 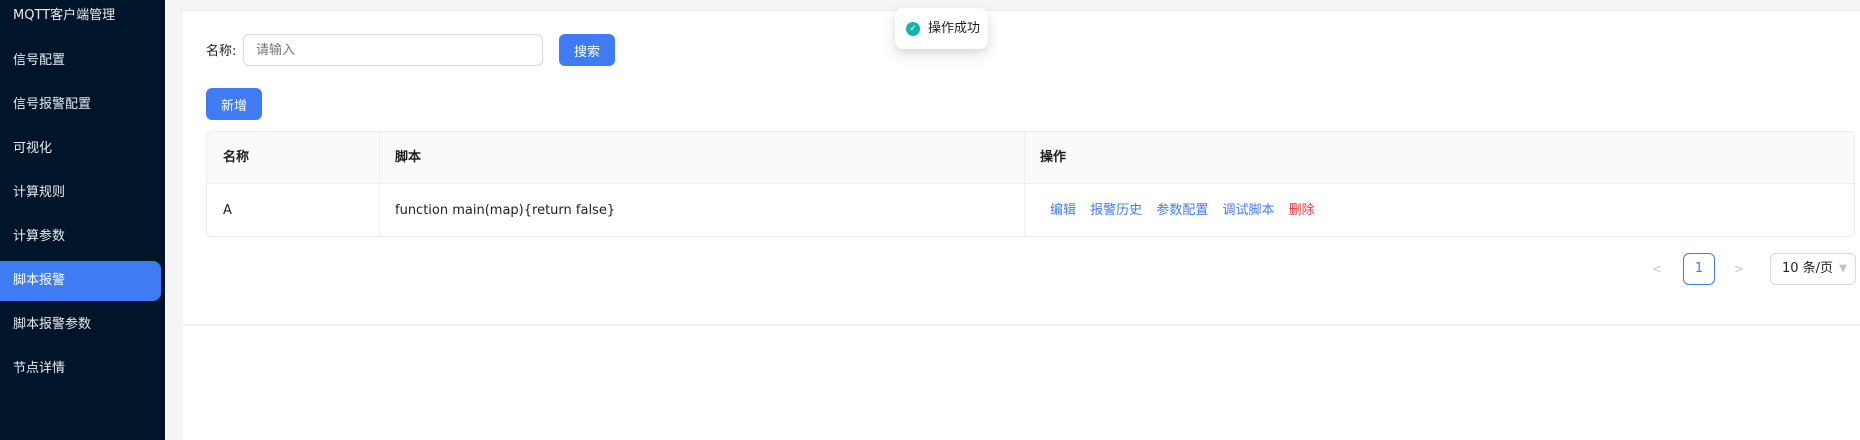 I want to click on name-search-input, so click(x=393, y=50).